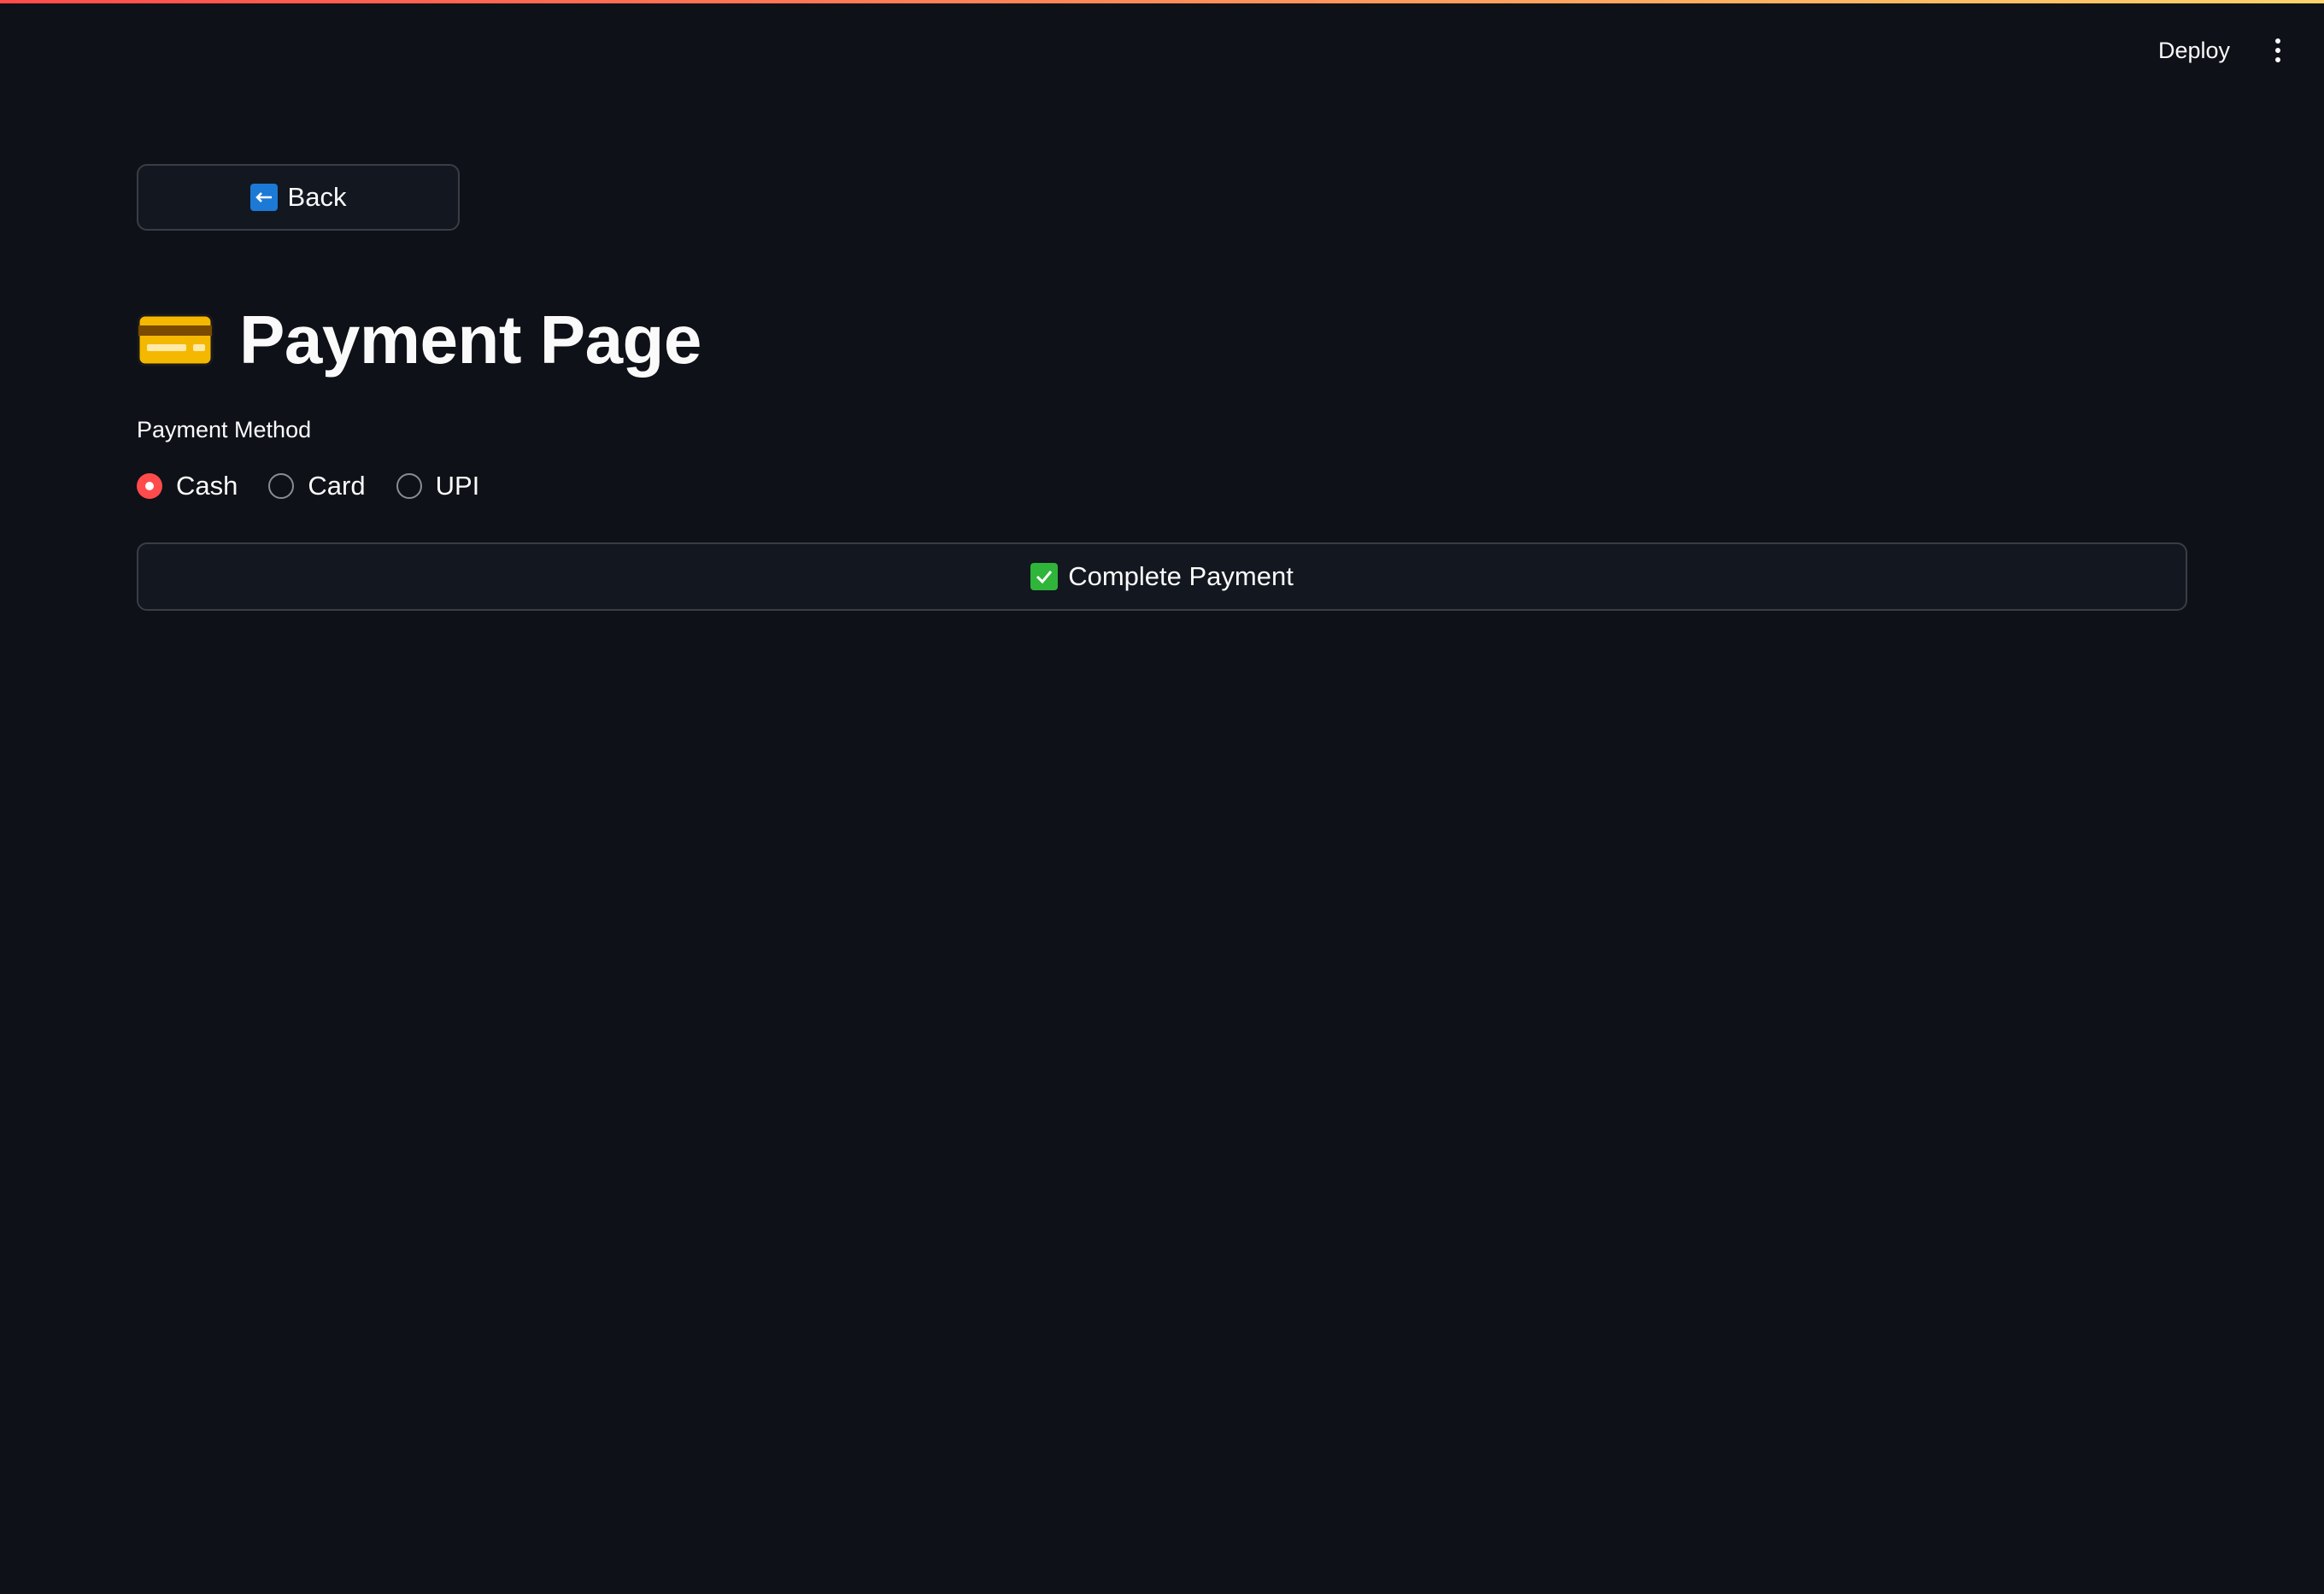 The height and width of the screenshot is (1594, 2324). Describe the element at coordinates (263, 198) in the screenshot. I see `left-arrow-icon` at that location.